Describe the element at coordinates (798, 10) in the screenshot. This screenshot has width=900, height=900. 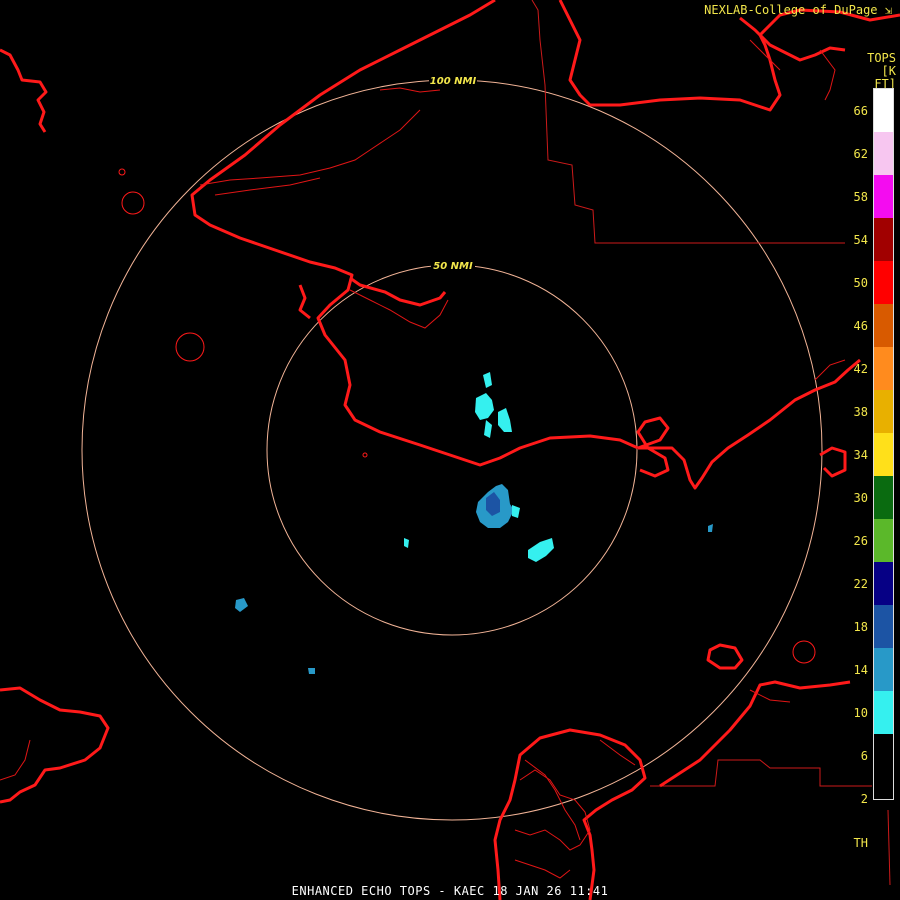
I see `credit-label: NEXLAB-College of DuPage ⇲` at that location.